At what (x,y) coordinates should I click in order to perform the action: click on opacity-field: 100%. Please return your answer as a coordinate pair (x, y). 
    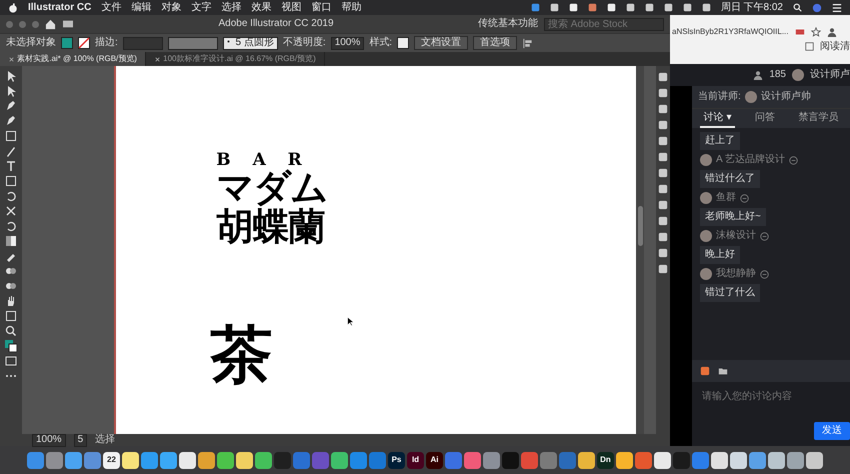
    Looking at the image, I should click on (347, 43).